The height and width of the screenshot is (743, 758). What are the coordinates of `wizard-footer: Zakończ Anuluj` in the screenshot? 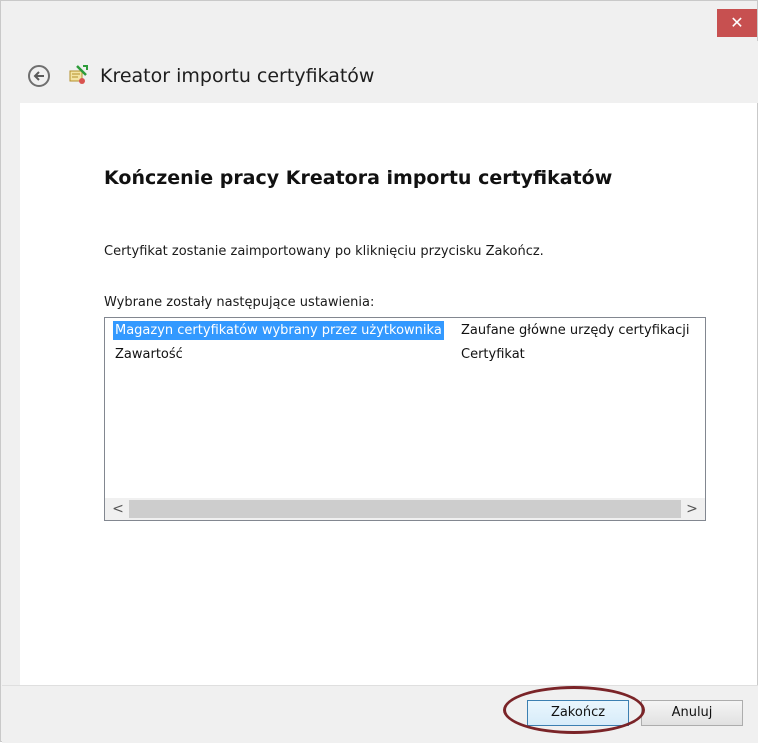 It's located at (380, 714).